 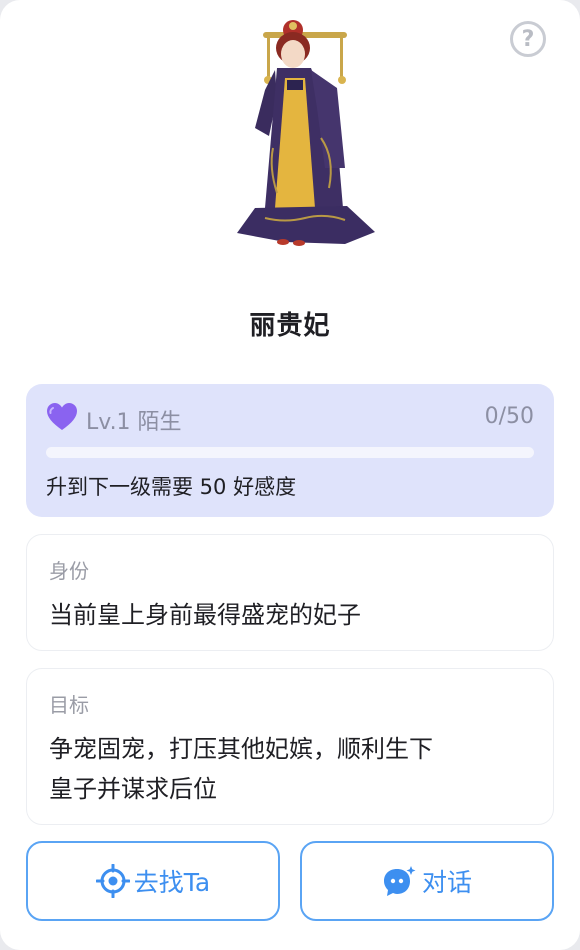 I want to click on affinity-panel: Lv.1 陌生 0/50 升到下一级需要 50 好感度, so click(x=290, y=450).